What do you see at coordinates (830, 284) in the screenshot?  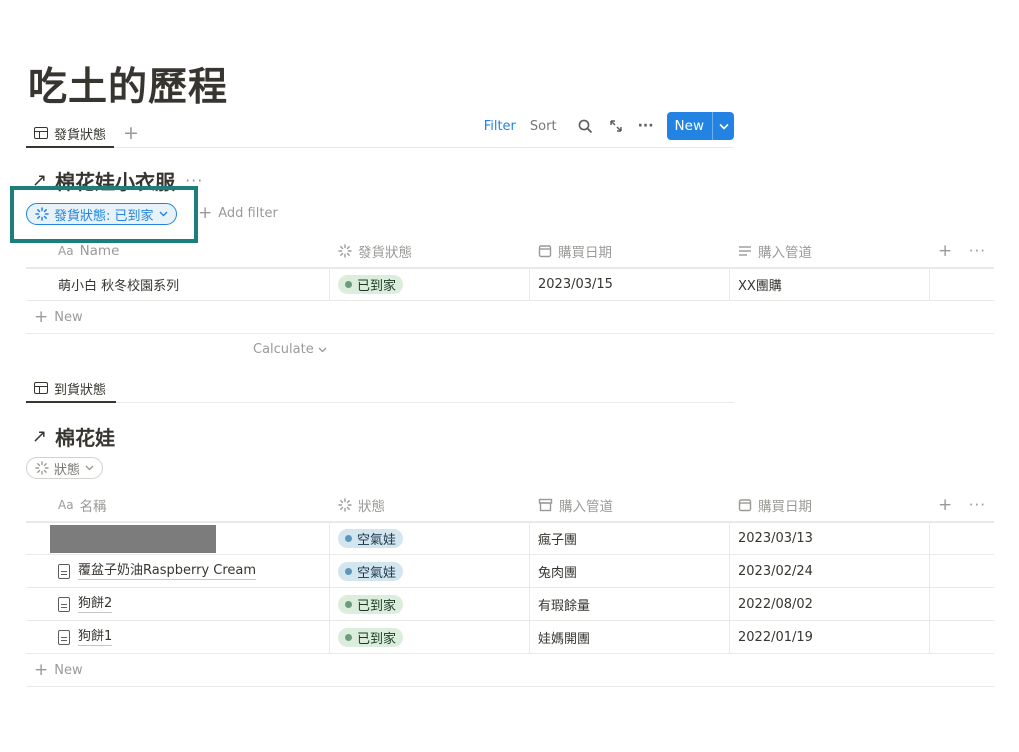 I see `cell-channel: XX團購` at bounding box center [830, 284].